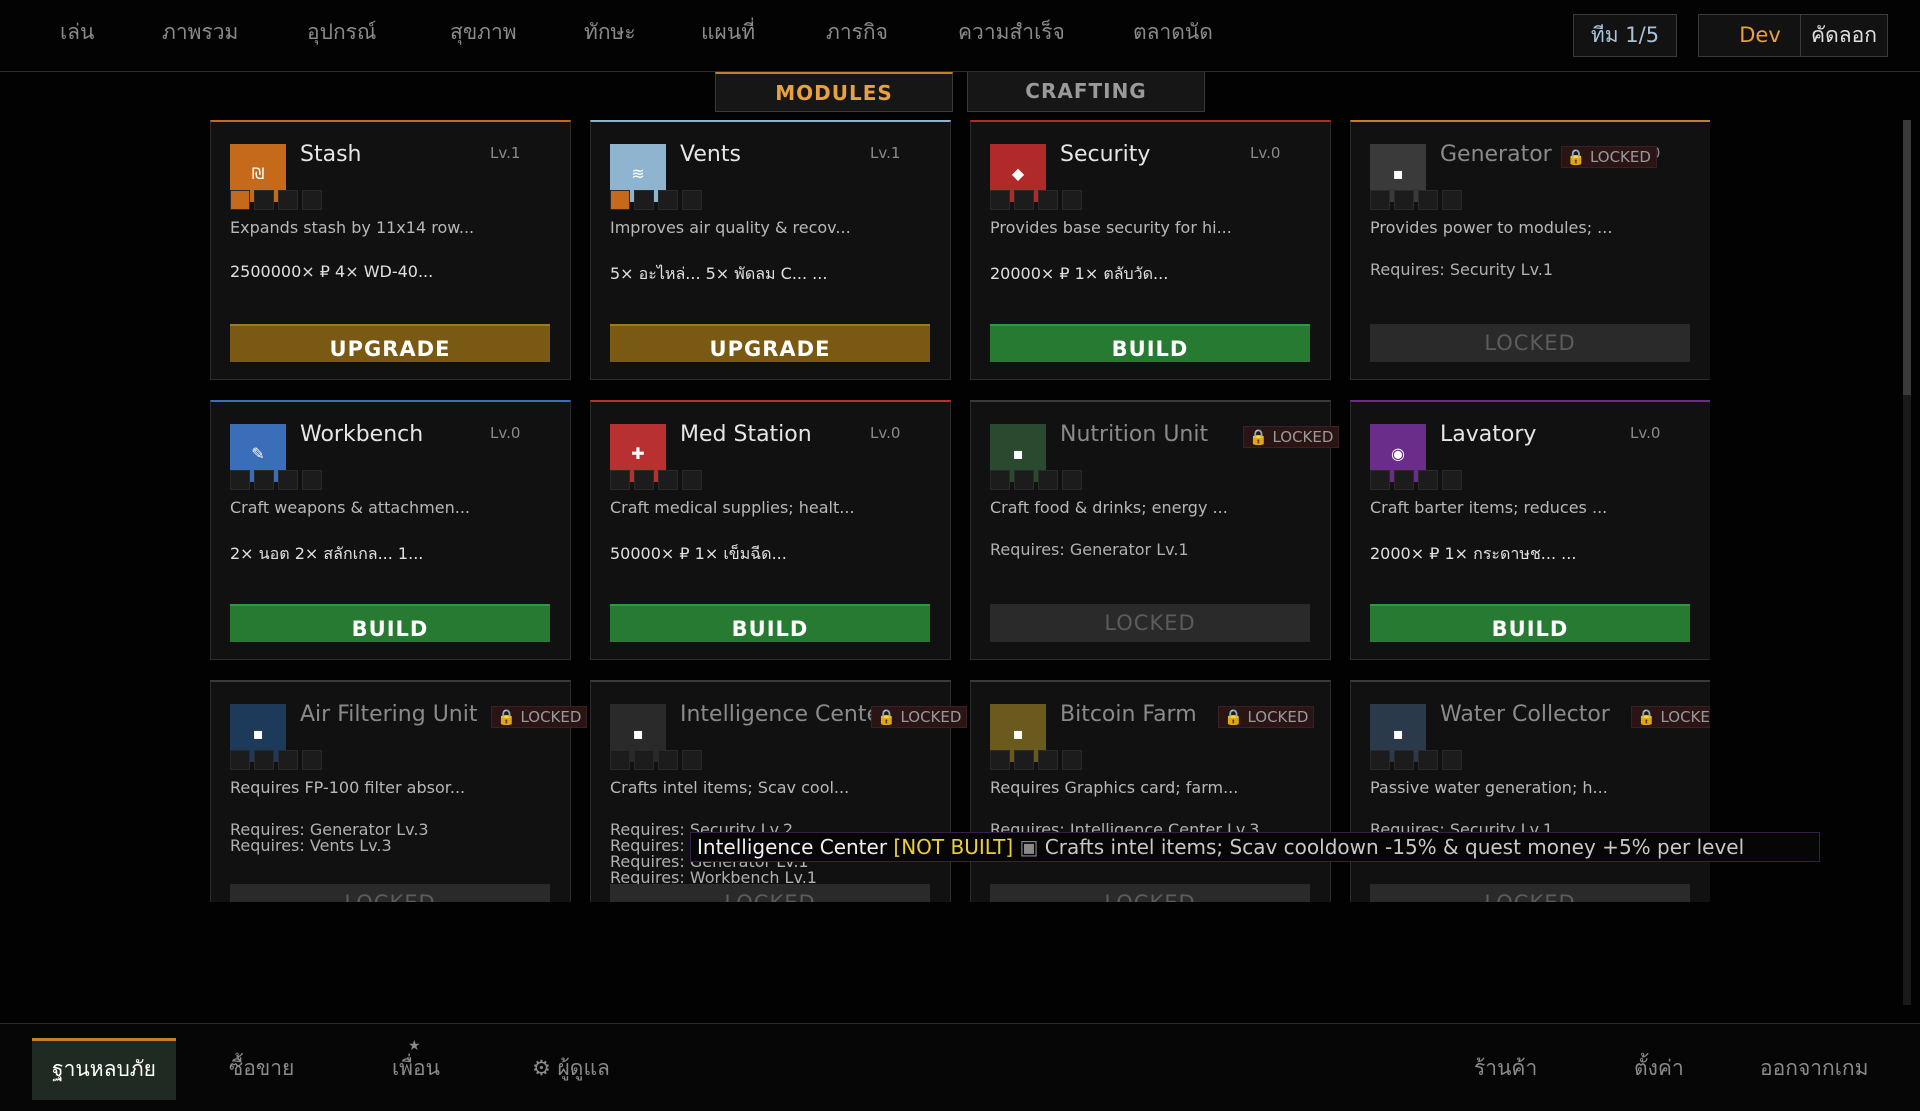 The width and height of the screenshot is (1920, 1111). What do you see at coordinates (1525, 714) in the screenshot?
I see `module-title: Water Collector` at bounding box center [1525, 714].